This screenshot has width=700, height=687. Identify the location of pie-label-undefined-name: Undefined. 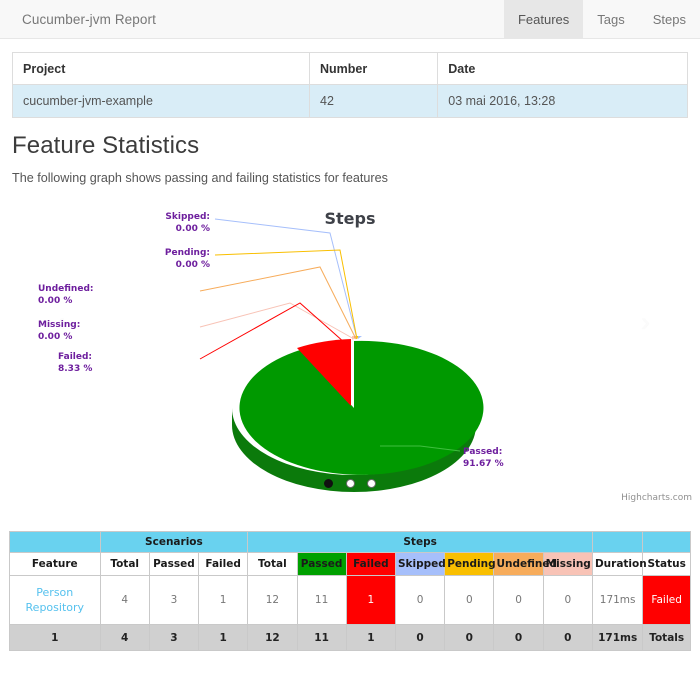
(64, 289).